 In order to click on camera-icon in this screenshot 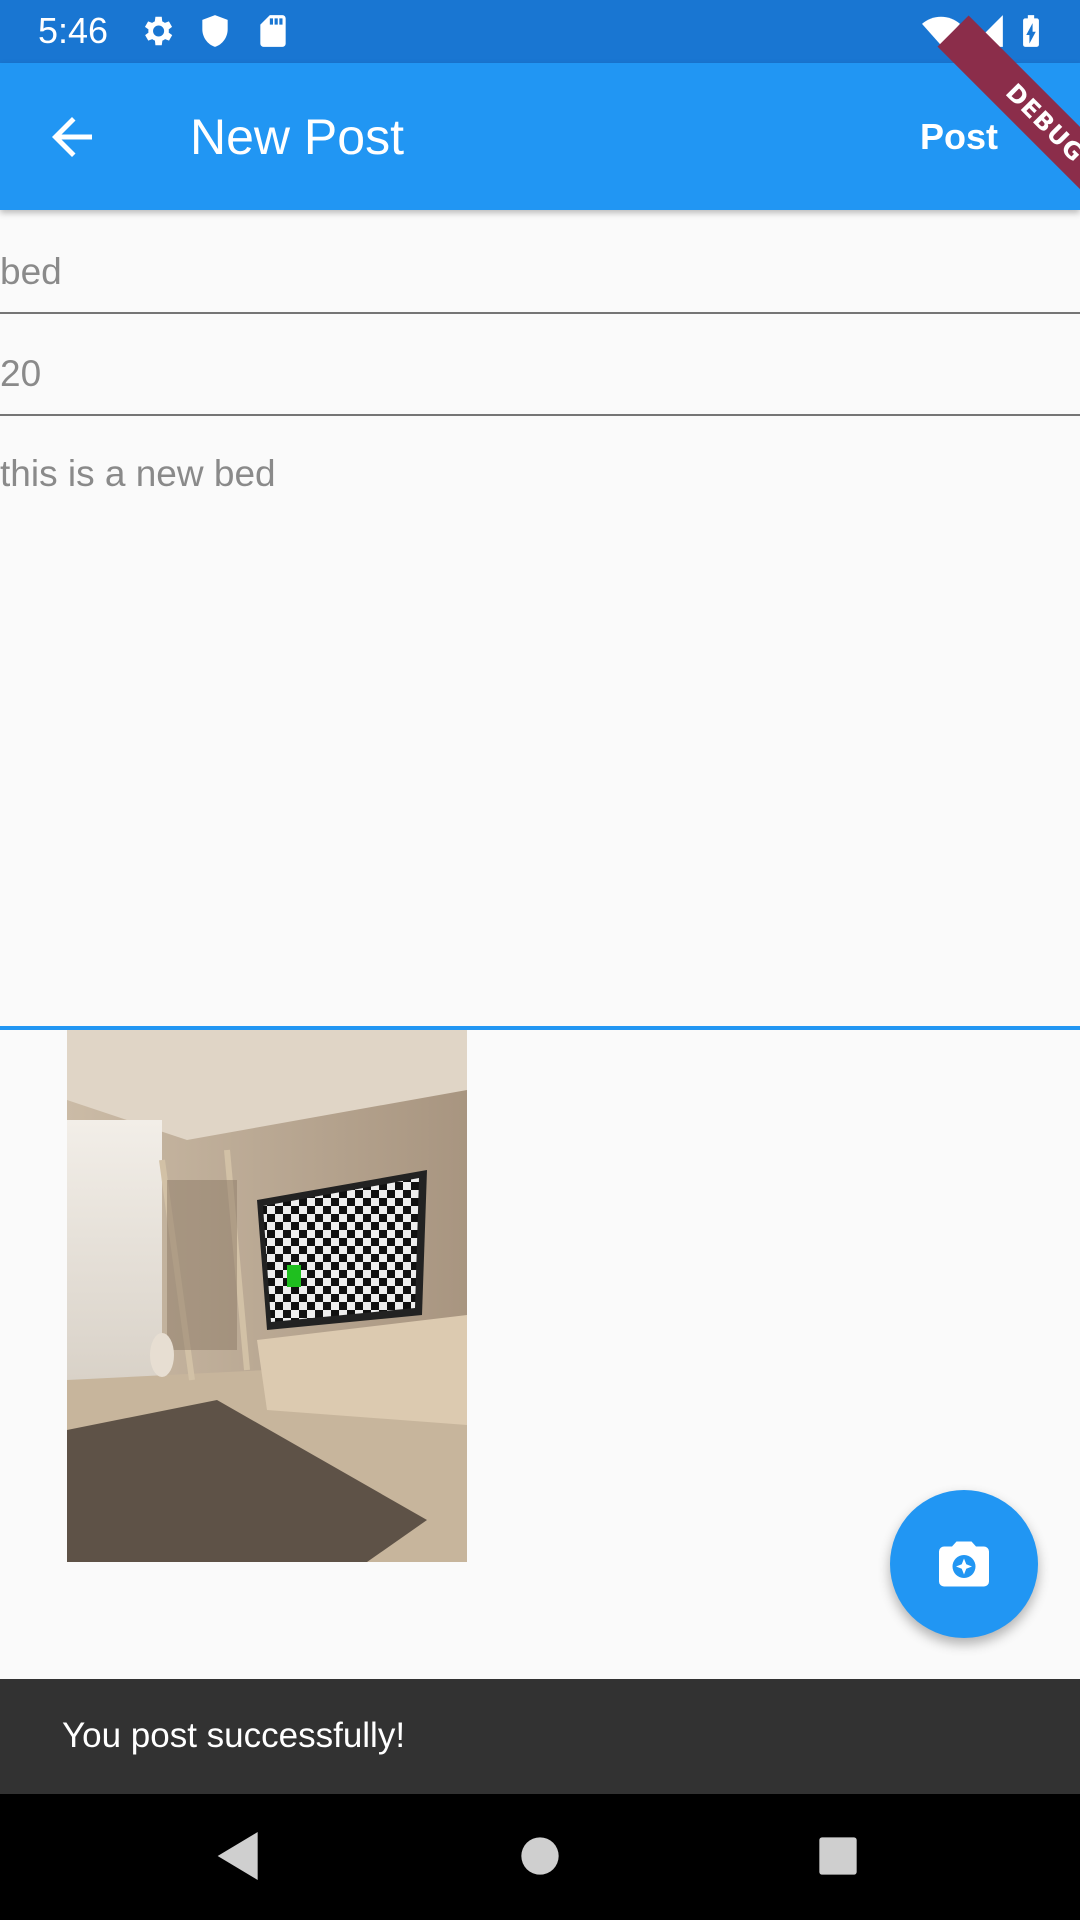, I will do `click(964, 1564)`.